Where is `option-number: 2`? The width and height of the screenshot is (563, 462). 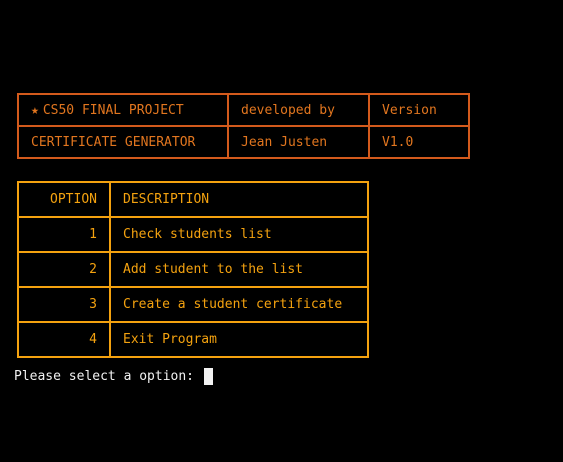
option-number: 2 is located at coordinates (64, 269).